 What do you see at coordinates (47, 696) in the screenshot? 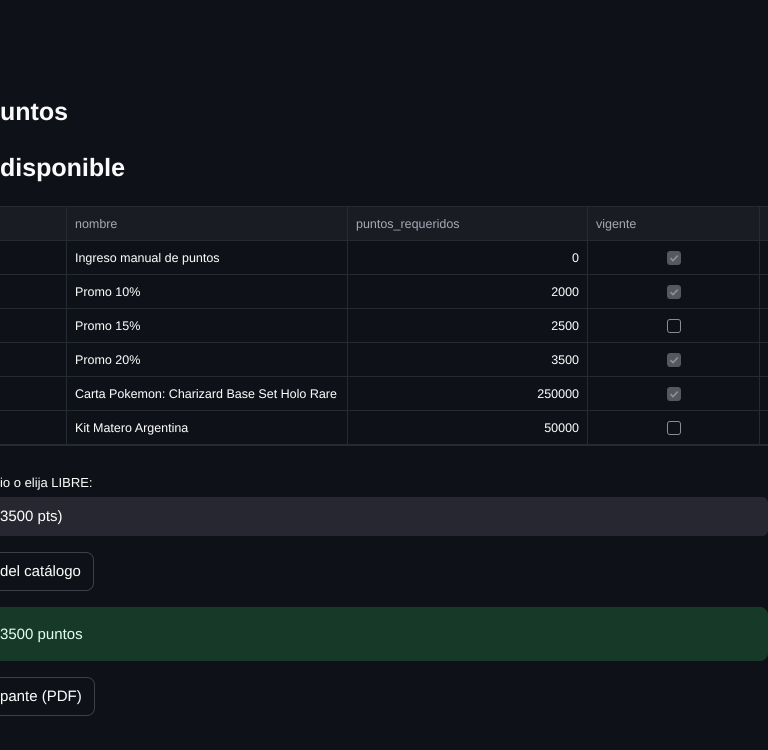
I see `download-button: pante (PDF)` at bounding box center [47, 696].